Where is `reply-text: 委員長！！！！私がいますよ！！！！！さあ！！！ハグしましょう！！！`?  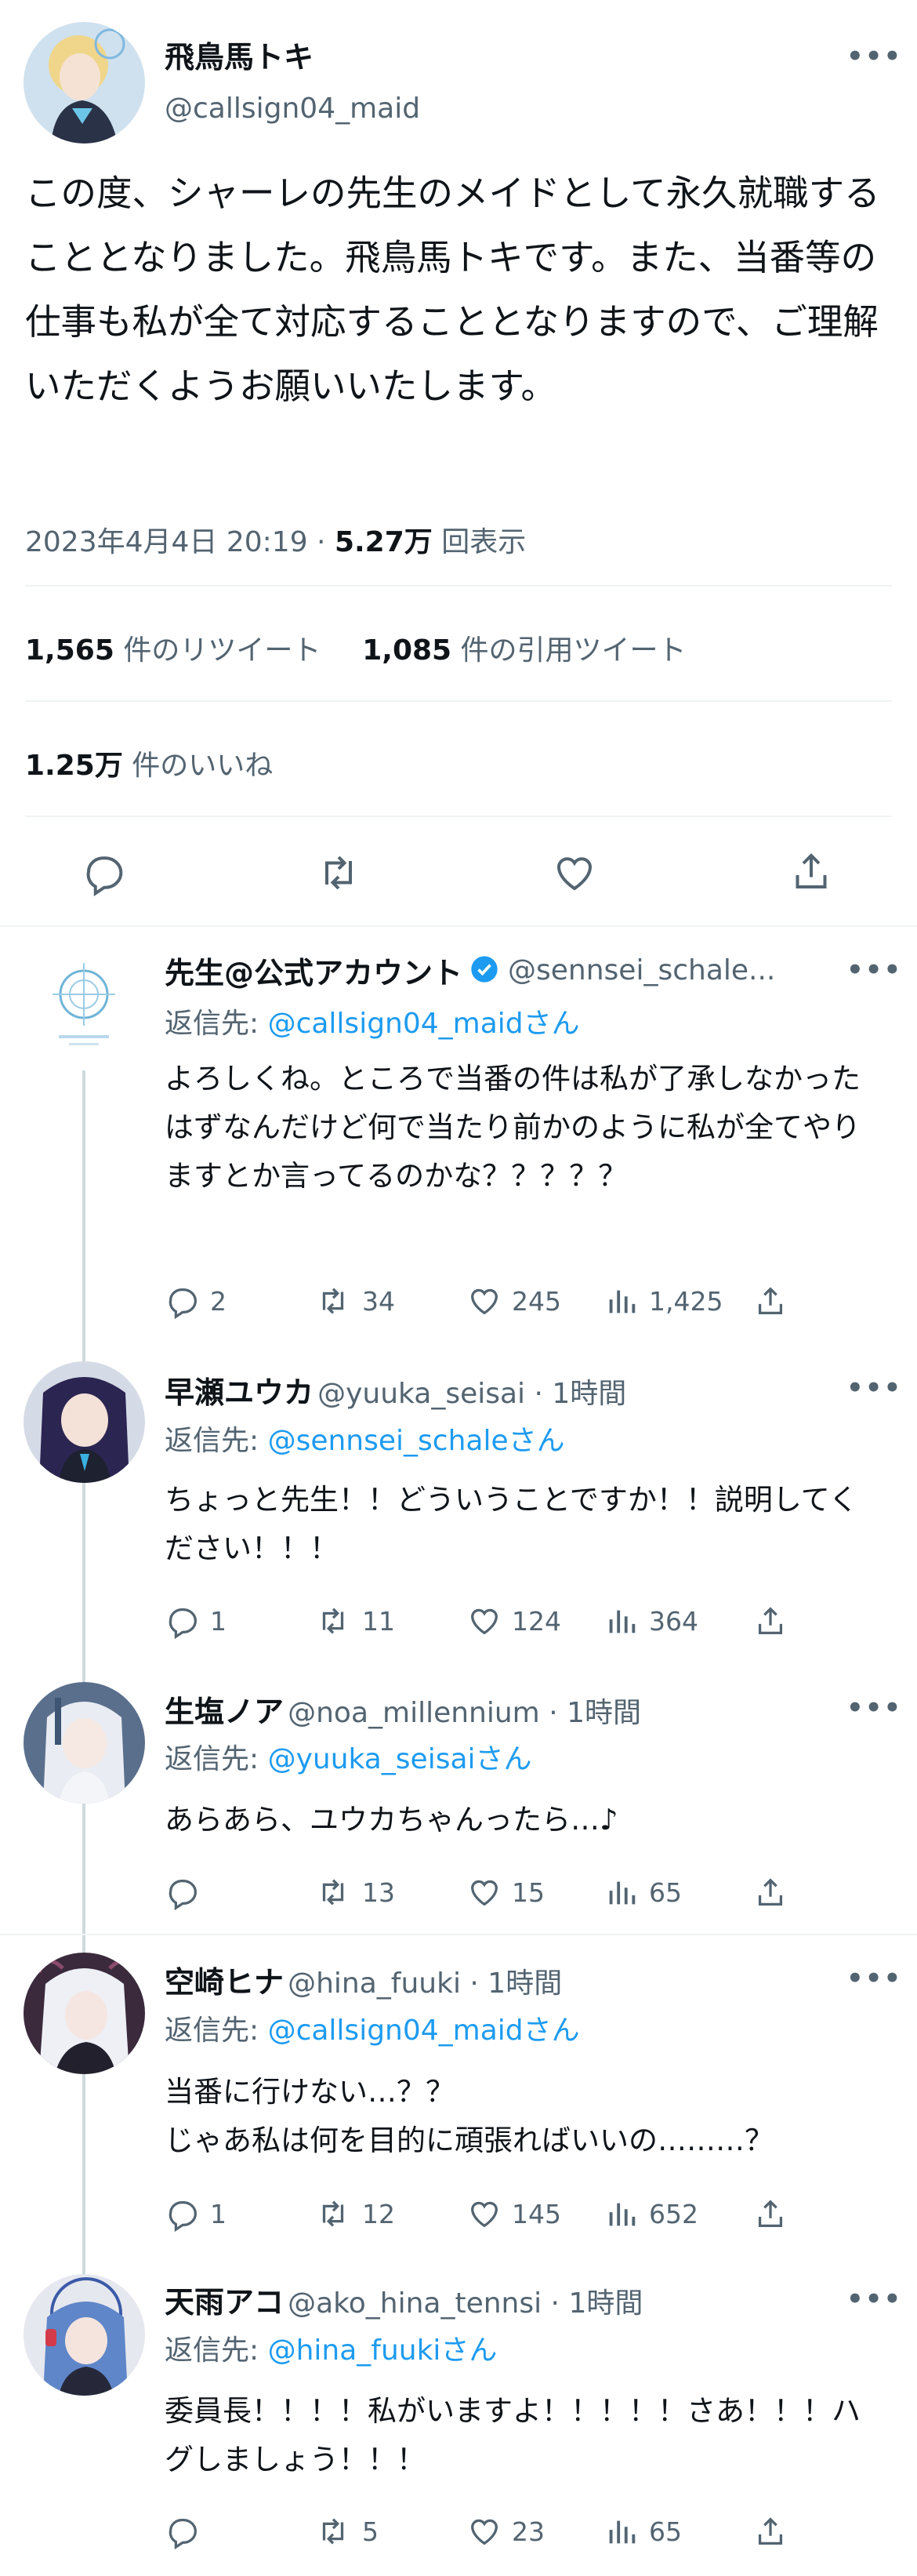
reply-text: 委員長！！！！私がいますよ！！！！！さあ！！！ハグしましょう！！！ is located at coordinates (513, 2435).